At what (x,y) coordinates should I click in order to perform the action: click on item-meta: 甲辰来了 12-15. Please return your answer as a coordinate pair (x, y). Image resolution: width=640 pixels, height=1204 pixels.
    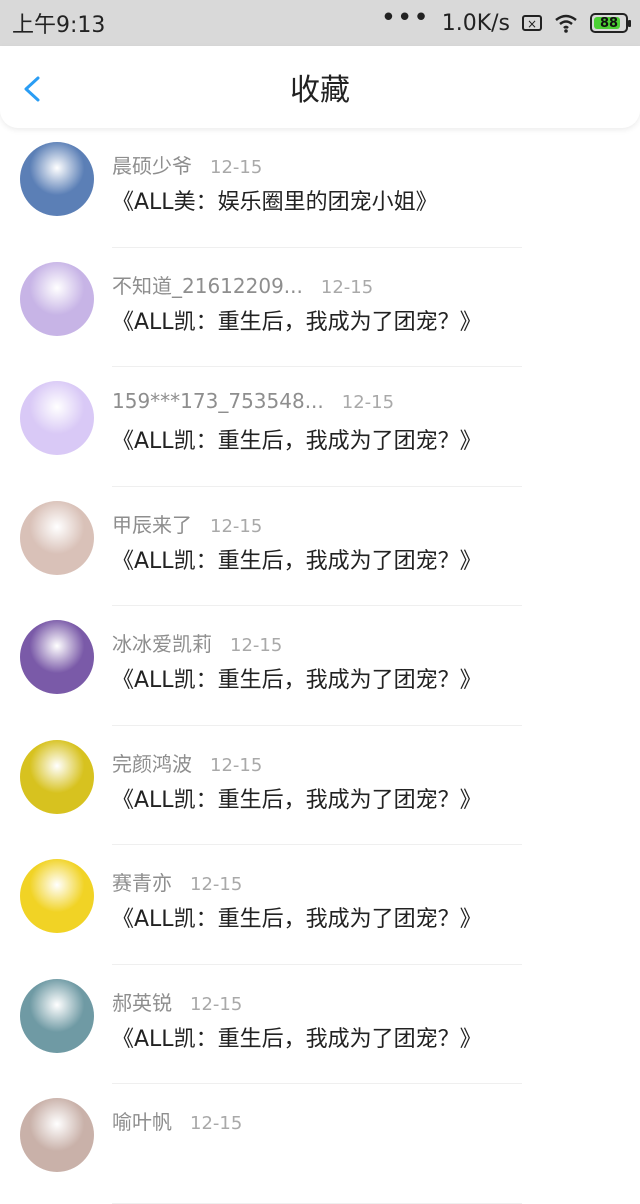
    Looking at the image, I should click on (187, 523).